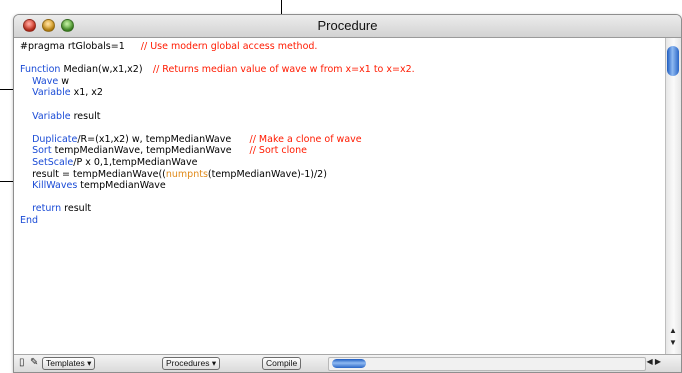 Image resolution: width=682 pixels, height=373 pixels. I want to click on vertical-scroll-thumb, so click(673, 61).